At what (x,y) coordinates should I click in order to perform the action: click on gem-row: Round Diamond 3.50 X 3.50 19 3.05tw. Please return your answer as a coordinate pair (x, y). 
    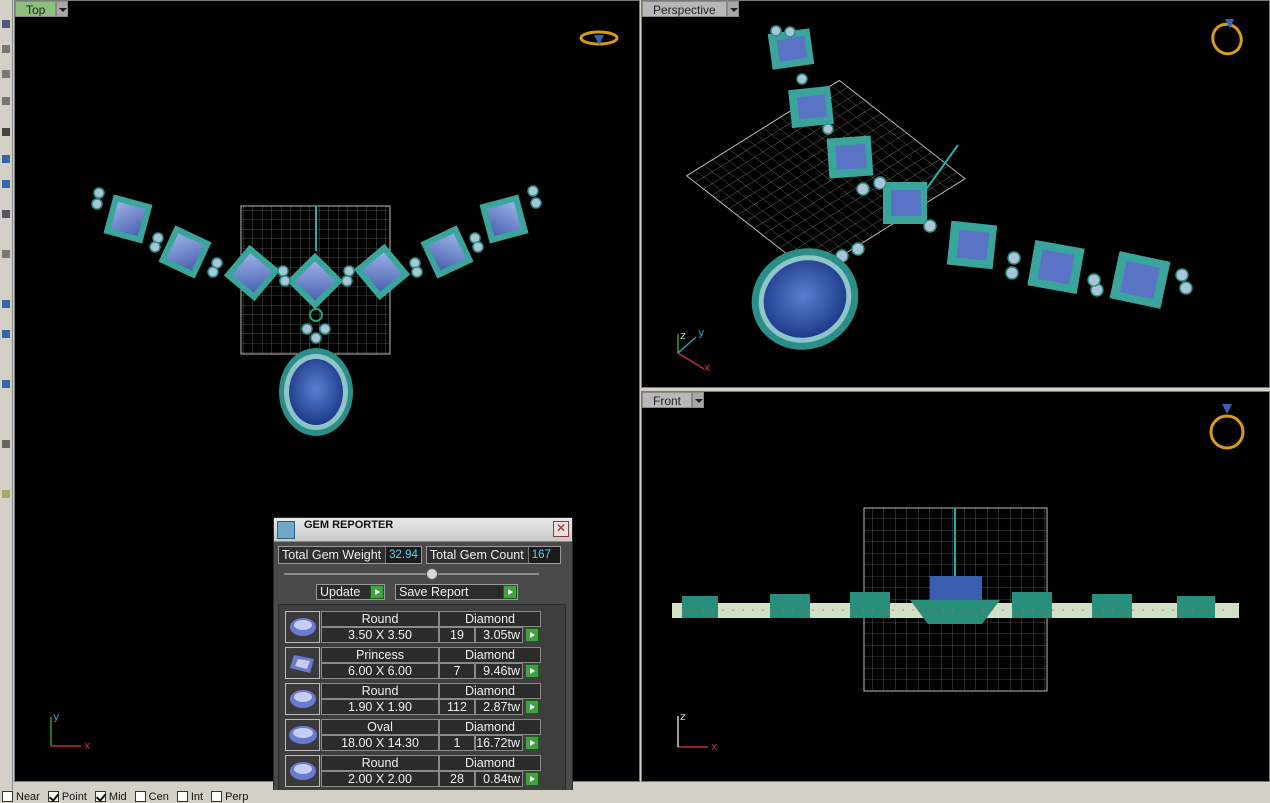
    Looking at the image, I should click on (416, 627).